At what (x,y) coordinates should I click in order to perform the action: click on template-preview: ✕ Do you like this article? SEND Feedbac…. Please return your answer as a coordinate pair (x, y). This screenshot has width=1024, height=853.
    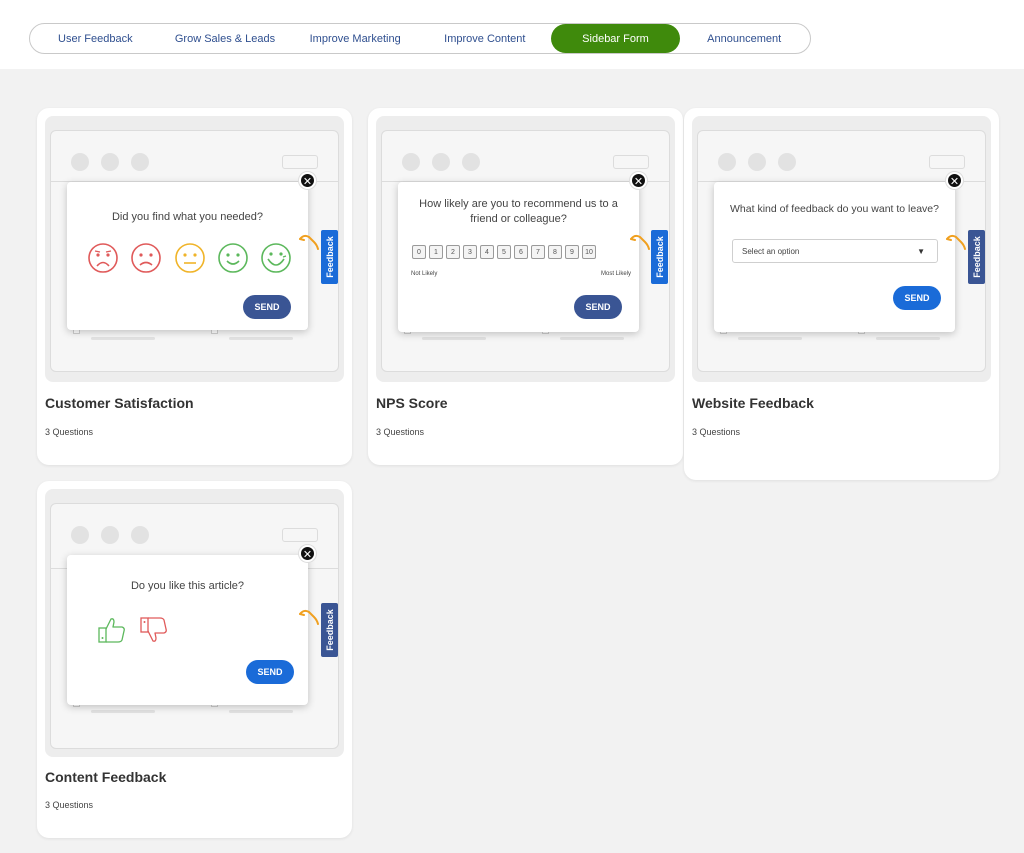
    Looking at the image, I should click on (194, 623).